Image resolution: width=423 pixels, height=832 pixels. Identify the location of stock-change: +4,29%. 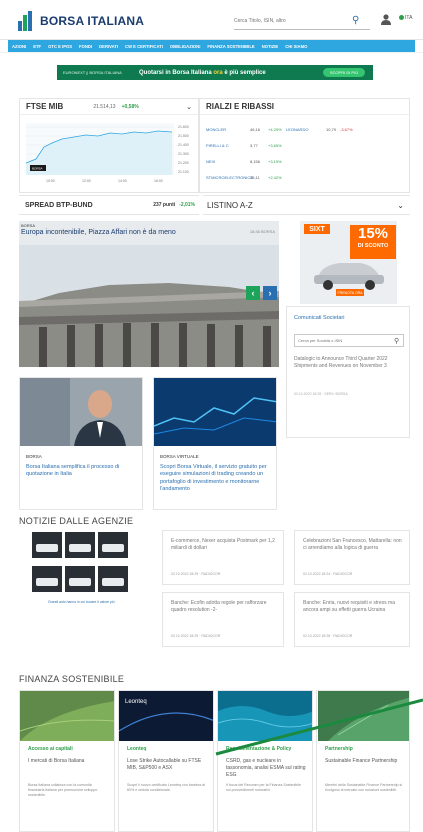
(275, 129).